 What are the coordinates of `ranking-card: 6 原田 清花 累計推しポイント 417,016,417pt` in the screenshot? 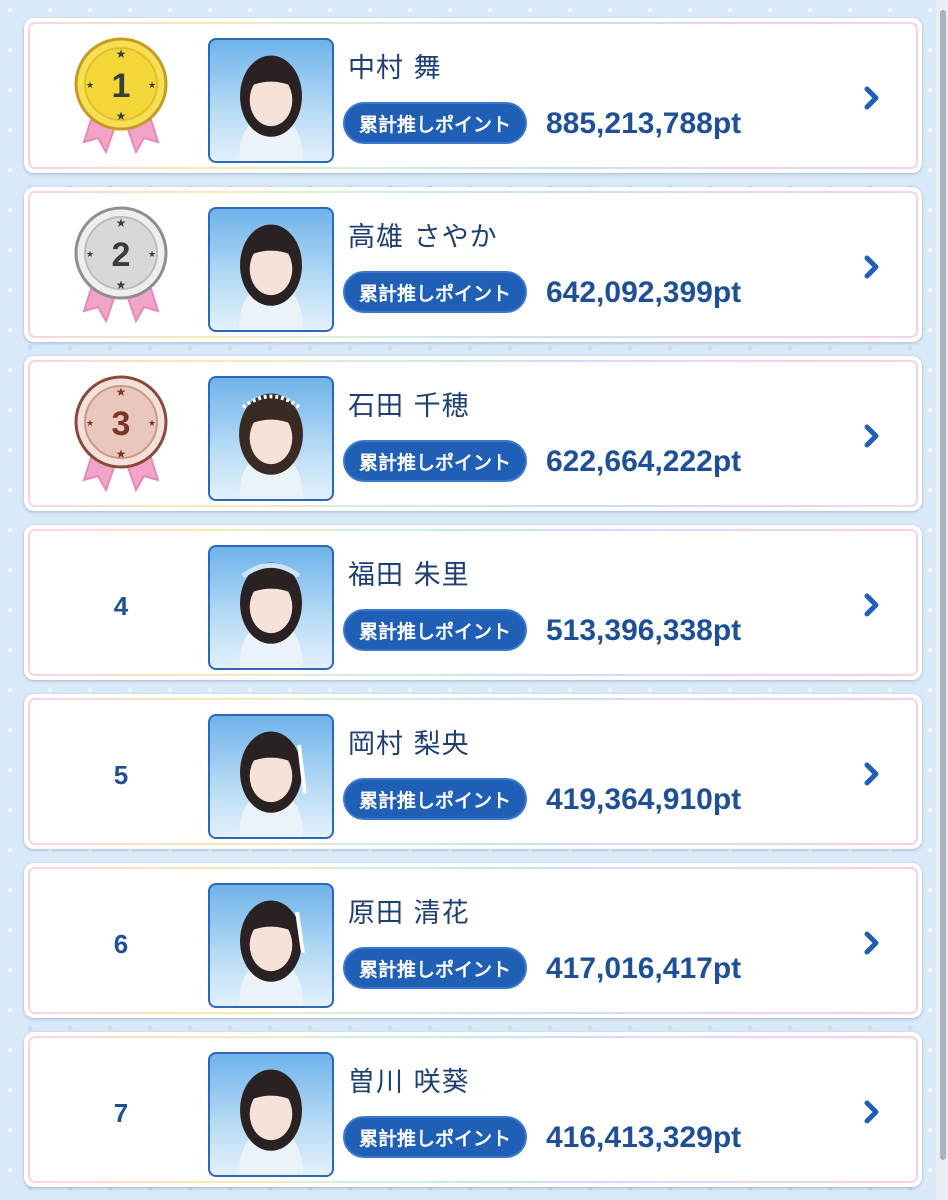 It's located at (473, 940).